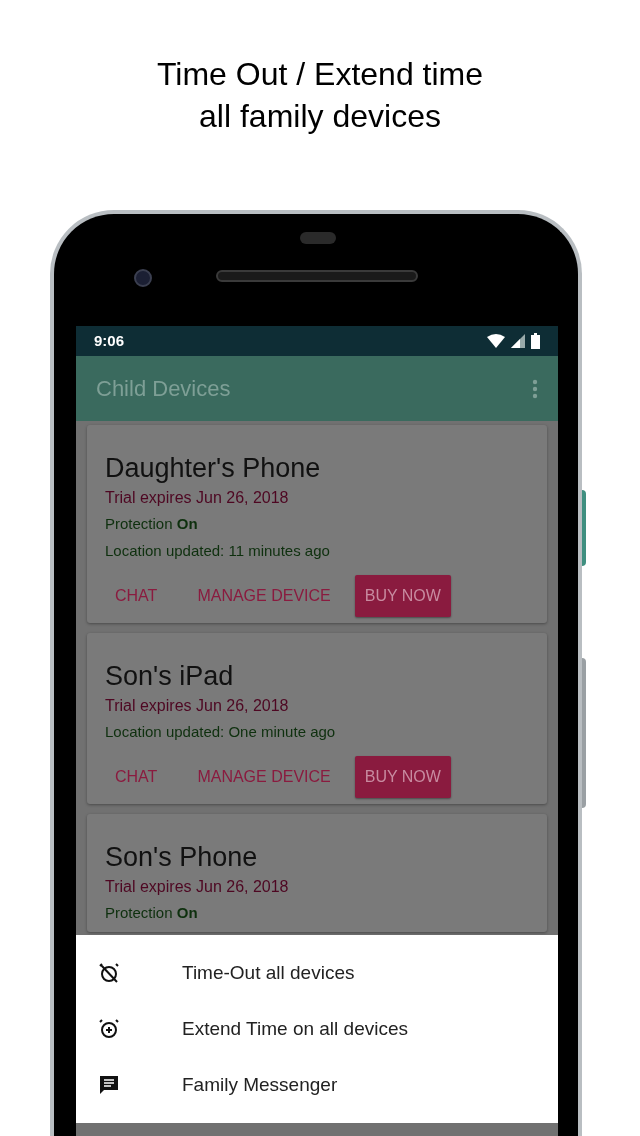 Image resolution: width=640 pixels, height=1136 pixels. Describe the element at coordinates (143, 278) in the screenshot. I see `camera-lens` at that location.